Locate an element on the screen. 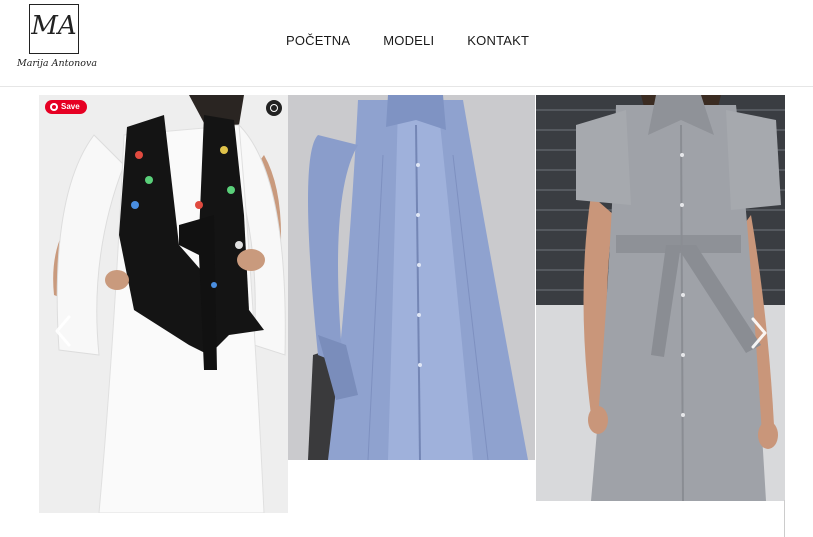  pinterest-save-button: Save is located at coordinates (66, 107).